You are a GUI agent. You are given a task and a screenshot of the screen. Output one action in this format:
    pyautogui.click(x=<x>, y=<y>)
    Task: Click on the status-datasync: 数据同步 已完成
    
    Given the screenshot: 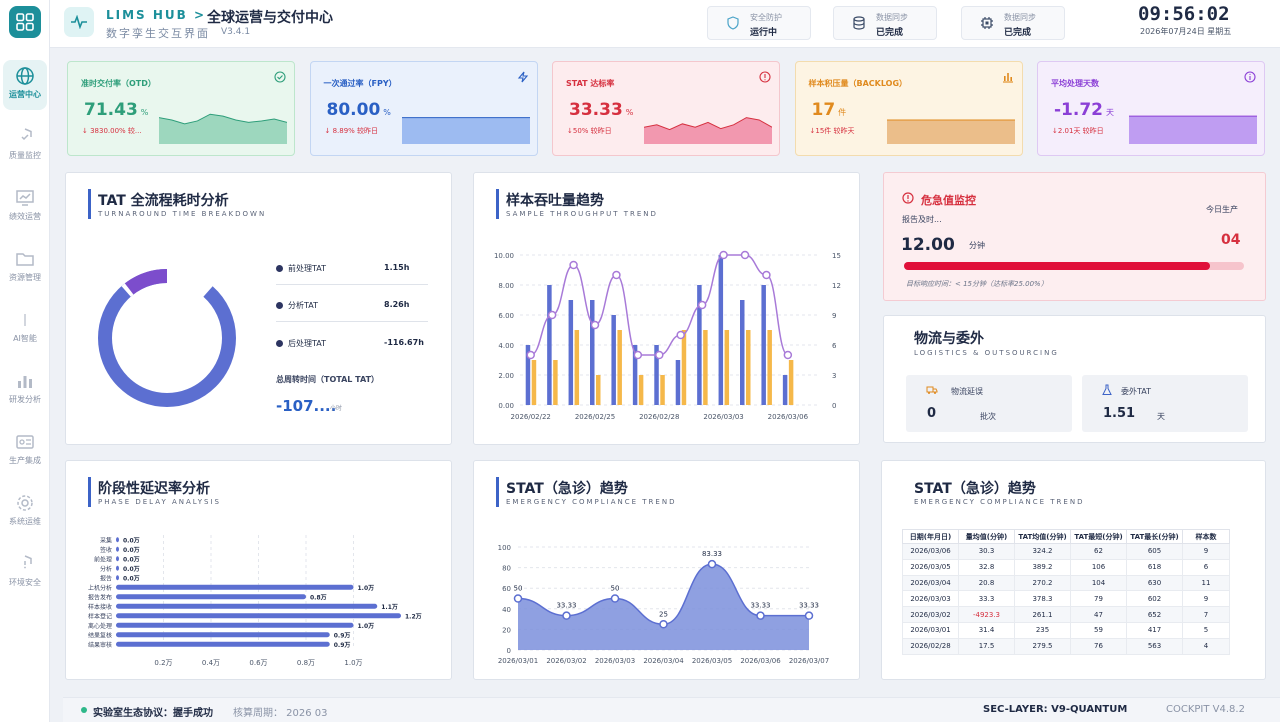 What is the action you would take?
    pyautogui.click(x=885, y=23)
    